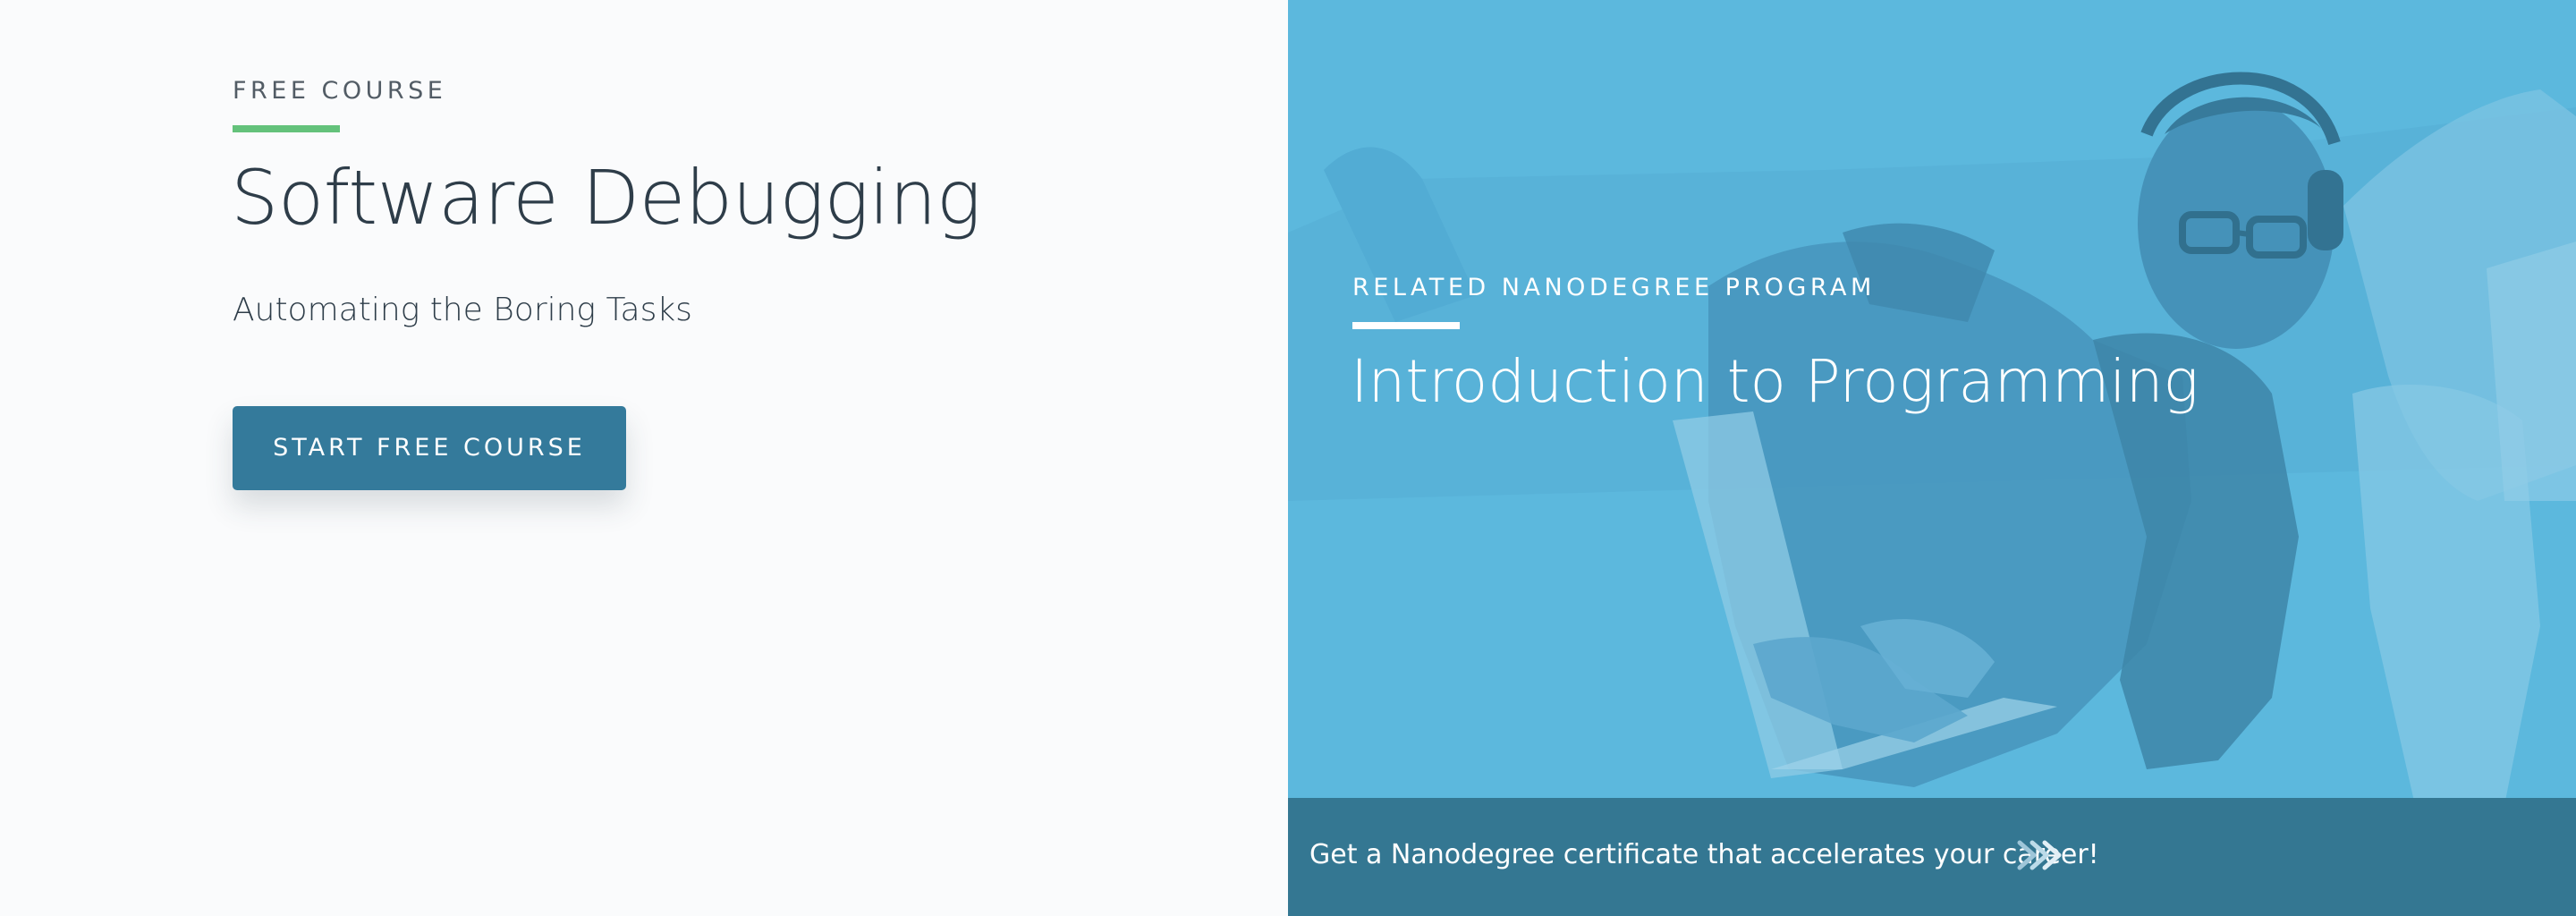 This screenshot has height=916, width=2576. What do you see at coordinates (1775, 381) in the screenshot?
I see `program-title: Introduction to Programming` at bounding box center [1775, 381].